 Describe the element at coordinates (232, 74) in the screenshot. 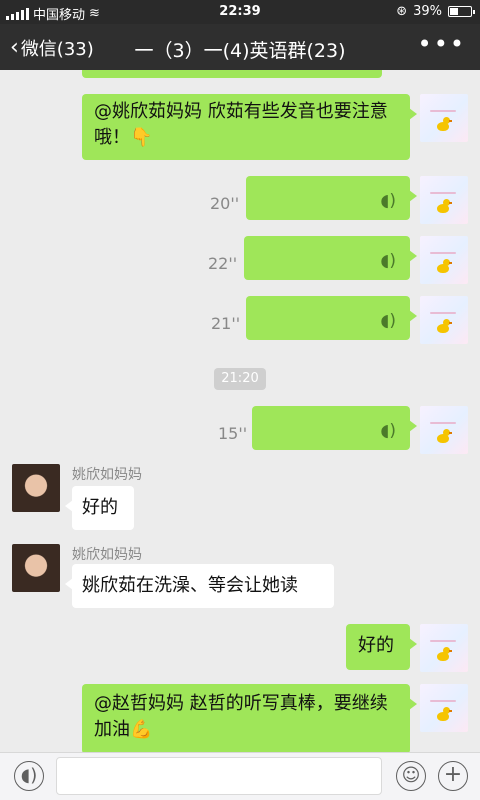

I see `message-bubble-clipped` at that location.